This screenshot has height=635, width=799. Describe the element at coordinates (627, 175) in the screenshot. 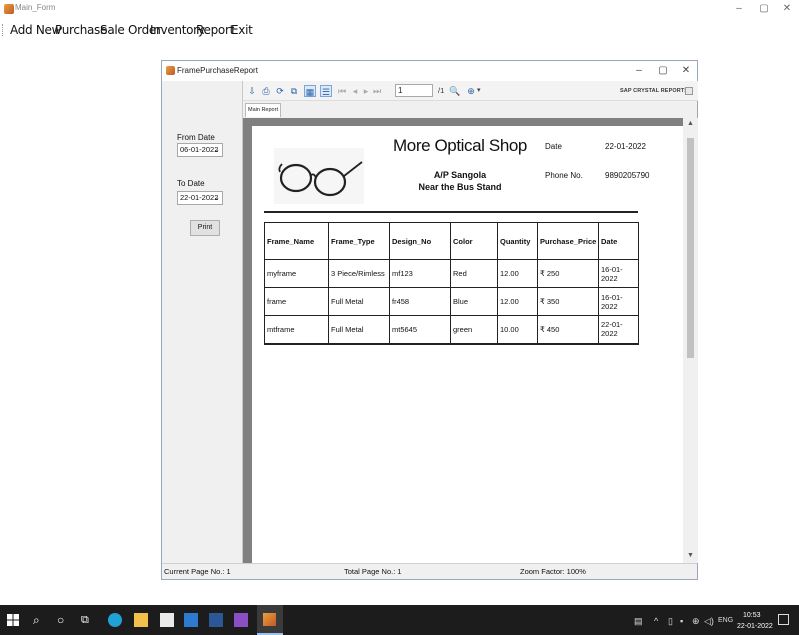

I see `phone-value: 9890205790` at that location.